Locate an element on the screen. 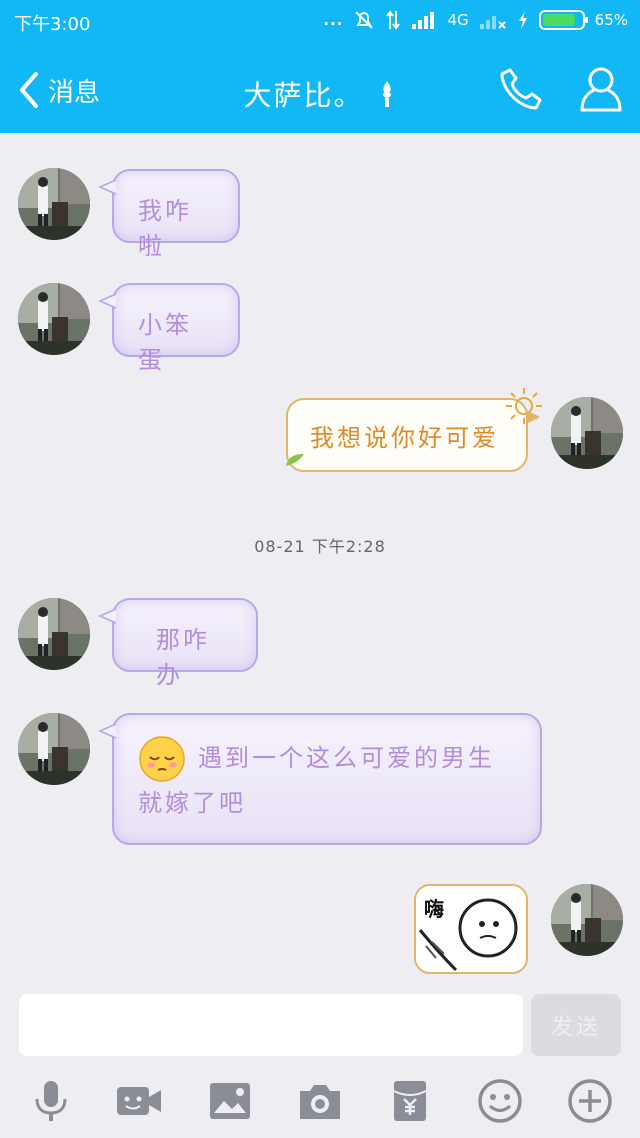 The image size is (640, 1138). profile-icon is located at coordinates (601, 89).